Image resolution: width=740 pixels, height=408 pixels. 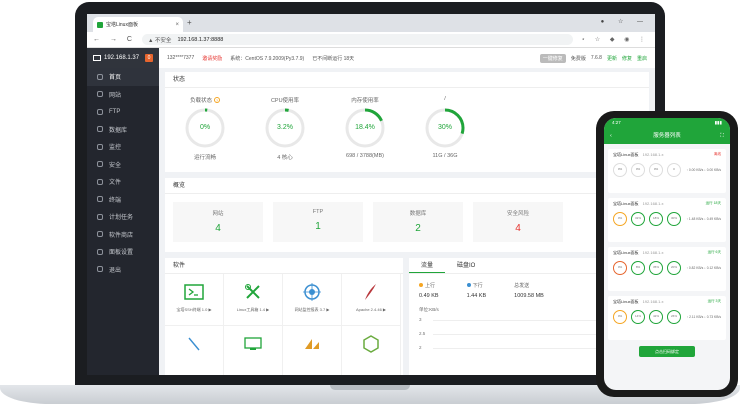 I want to click on overview-label: 数据库, so click(x=418, y=214).